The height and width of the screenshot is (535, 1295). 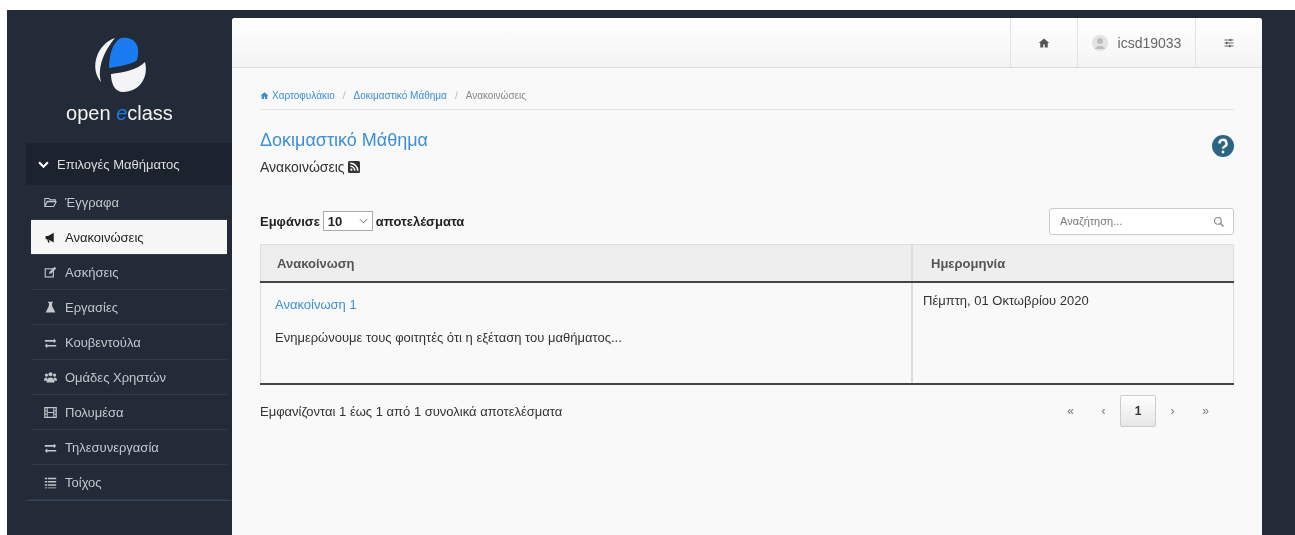 What do you see at coordinates (297, 95) in the screenshot?
I see `breadcrumb-link: Χαρτοφυλάκιο` at bounding box center [297, 95].